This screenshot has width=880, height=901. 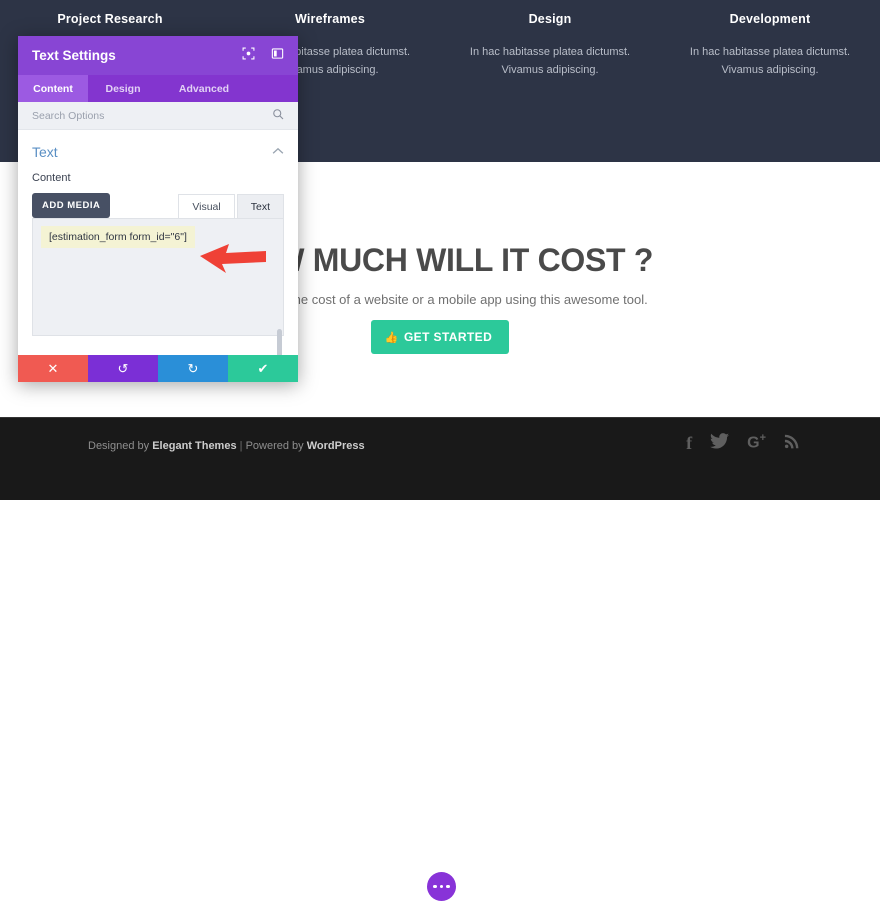 I want to click on wordpress-link: WordPress, so click(x=336, y=446).